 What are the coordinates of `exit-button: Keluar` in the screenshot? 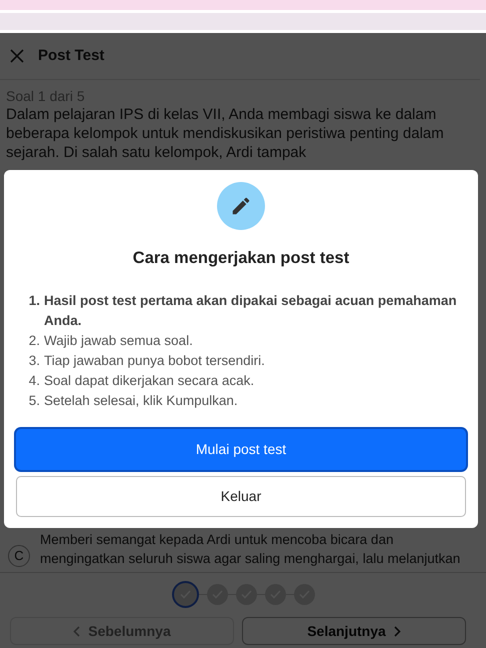 It's located at (241, 496).